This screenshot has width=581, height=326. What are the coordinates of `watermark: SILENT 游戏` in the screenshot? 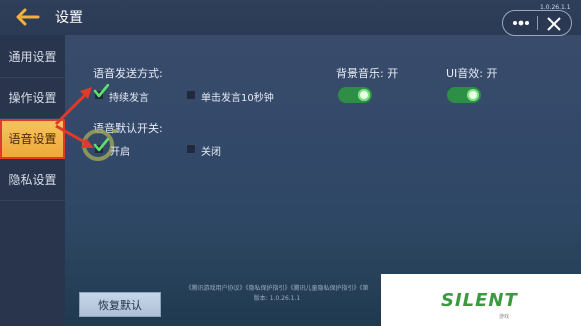 It's located at (481, 300).